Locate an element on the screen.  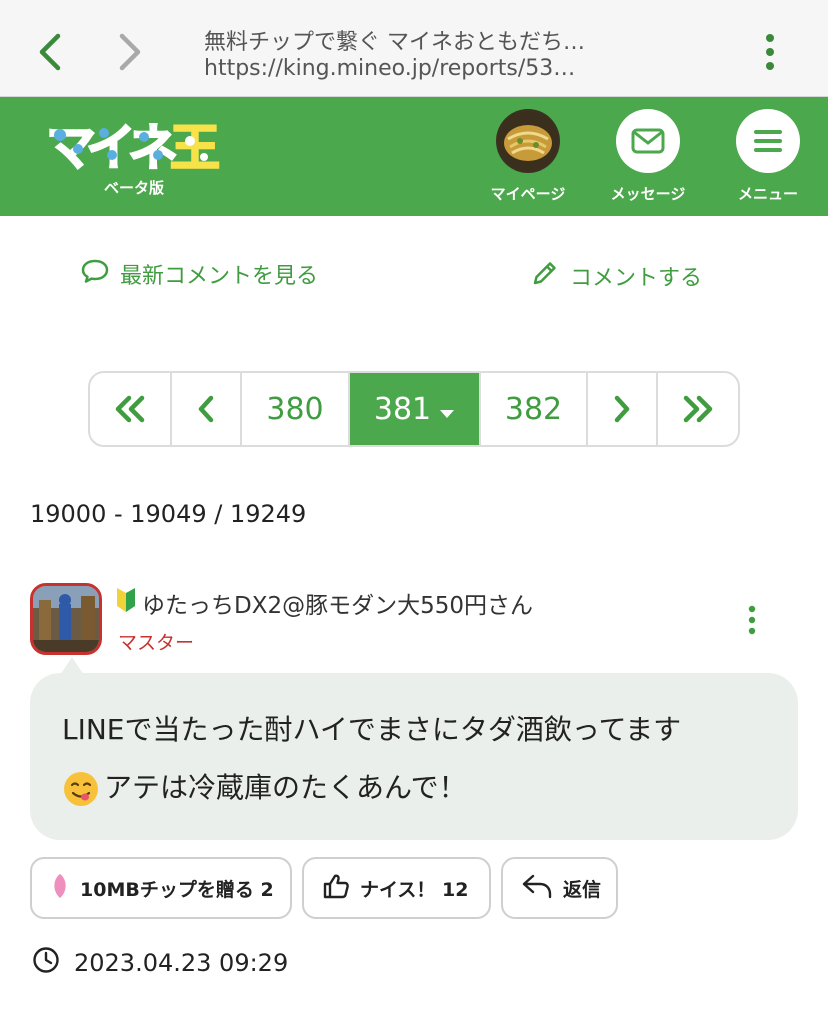
nice-button: ナイス！ 12 is located at coordinates (396, 888).